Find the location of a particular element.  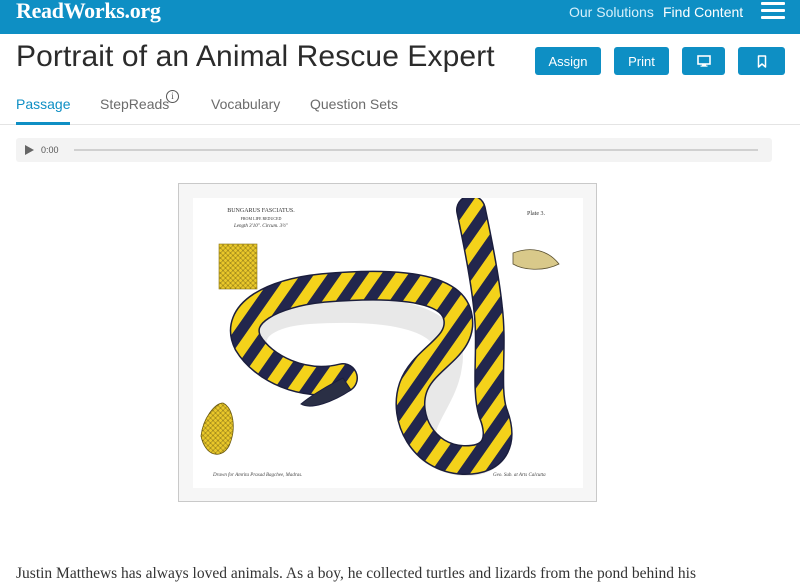

bookmark-button is located at coordinates (761, 61).